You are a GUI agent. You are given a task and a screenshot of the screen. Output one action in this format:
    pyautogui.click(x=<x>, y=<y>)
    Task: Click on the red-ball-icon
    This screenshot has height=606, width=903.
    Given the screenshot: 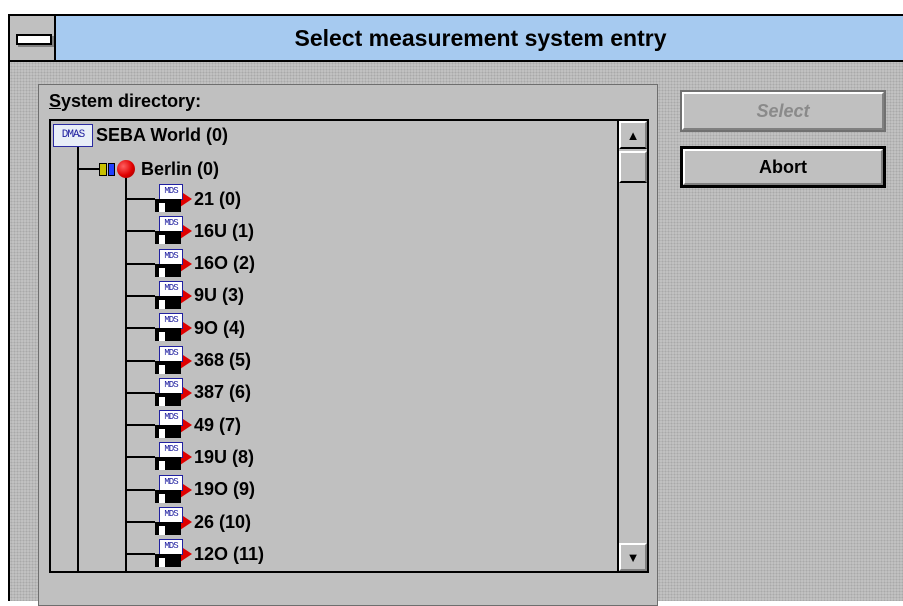 What is the action you would take?
    pyautogui.click(x=126, y=169)
    